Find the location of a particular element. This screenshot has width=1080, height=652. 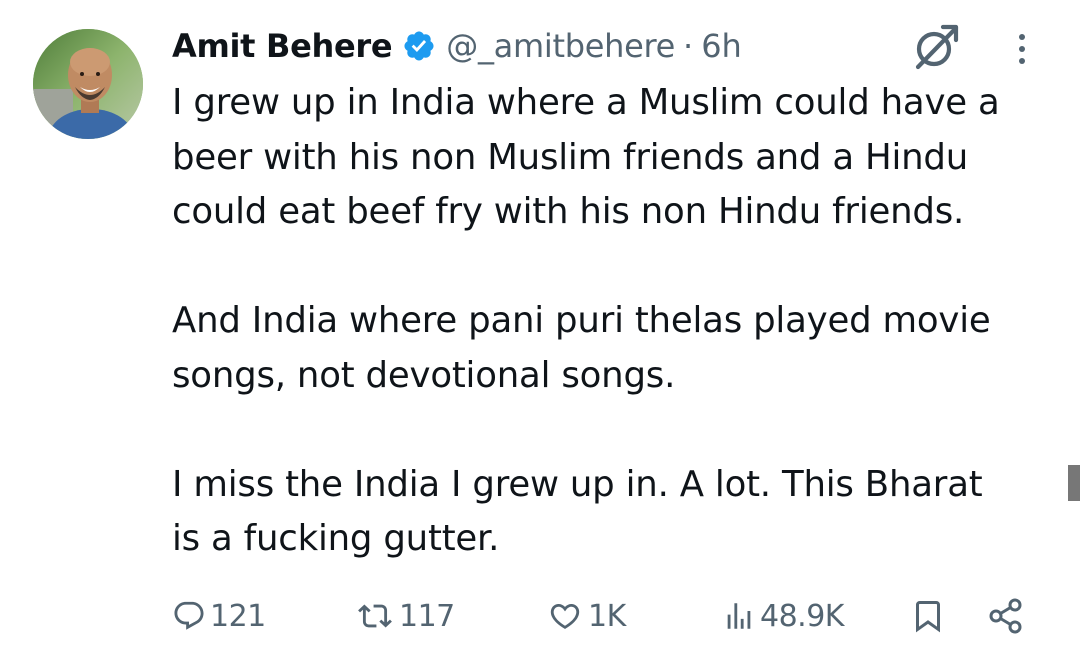

retweet-button: 117 is located at coordinates (405, 616).